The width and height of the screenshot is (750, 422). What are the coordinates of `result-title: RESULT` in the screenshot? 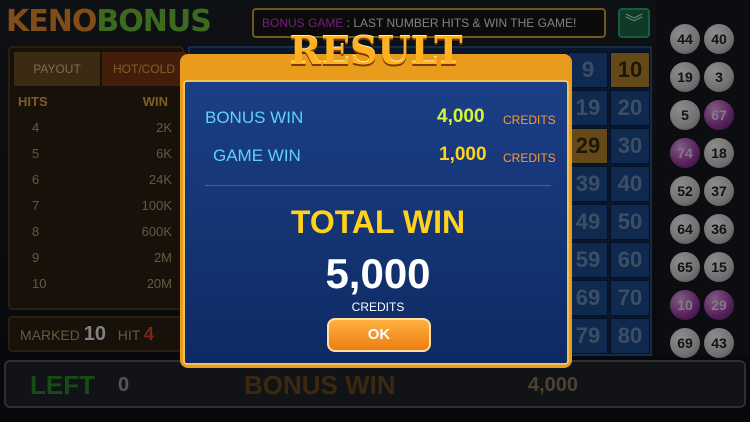 It's located at (376, 50).